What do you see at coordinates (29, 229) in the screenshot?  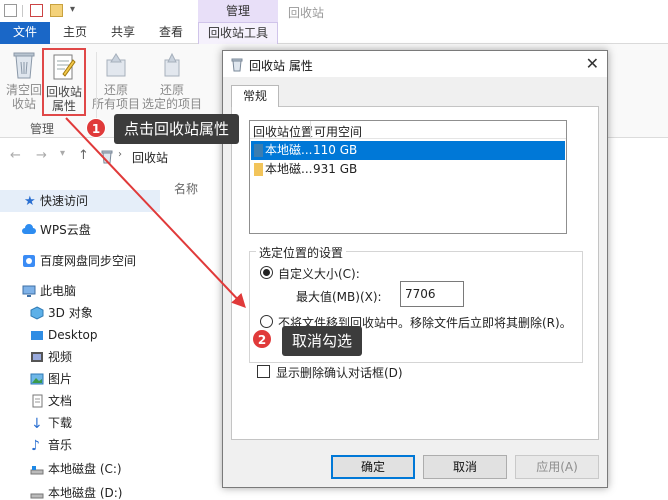 I see `cloud-icon` at bounding box center [29, 229].